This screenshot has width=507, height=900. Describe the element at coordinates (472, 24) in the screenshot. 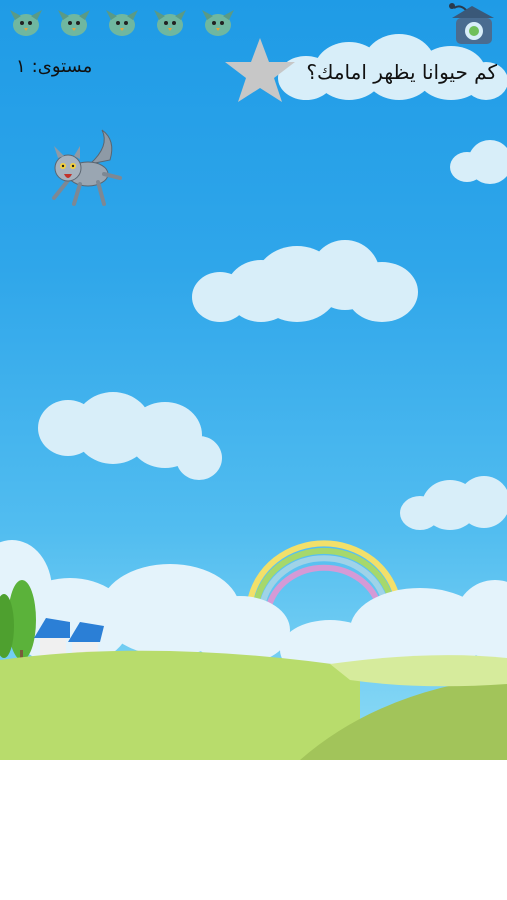

I see `home-pot-icon` at that location.